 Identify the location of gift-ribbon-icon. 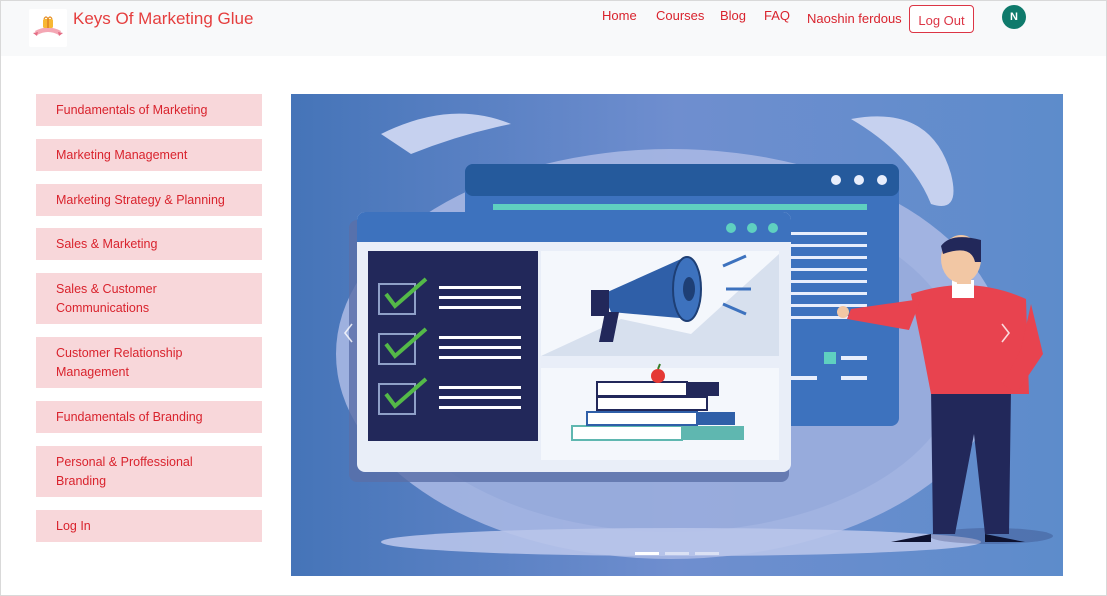
(48, 28).